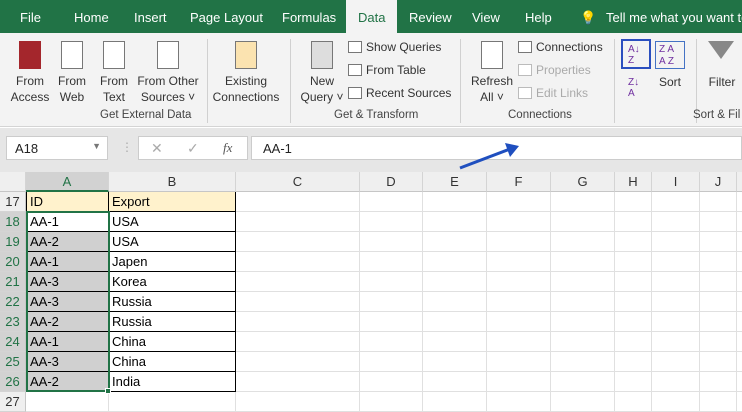  Describe the element at coordinates (13, 262) in the screenshot. I see `row-header: 20` at that location.